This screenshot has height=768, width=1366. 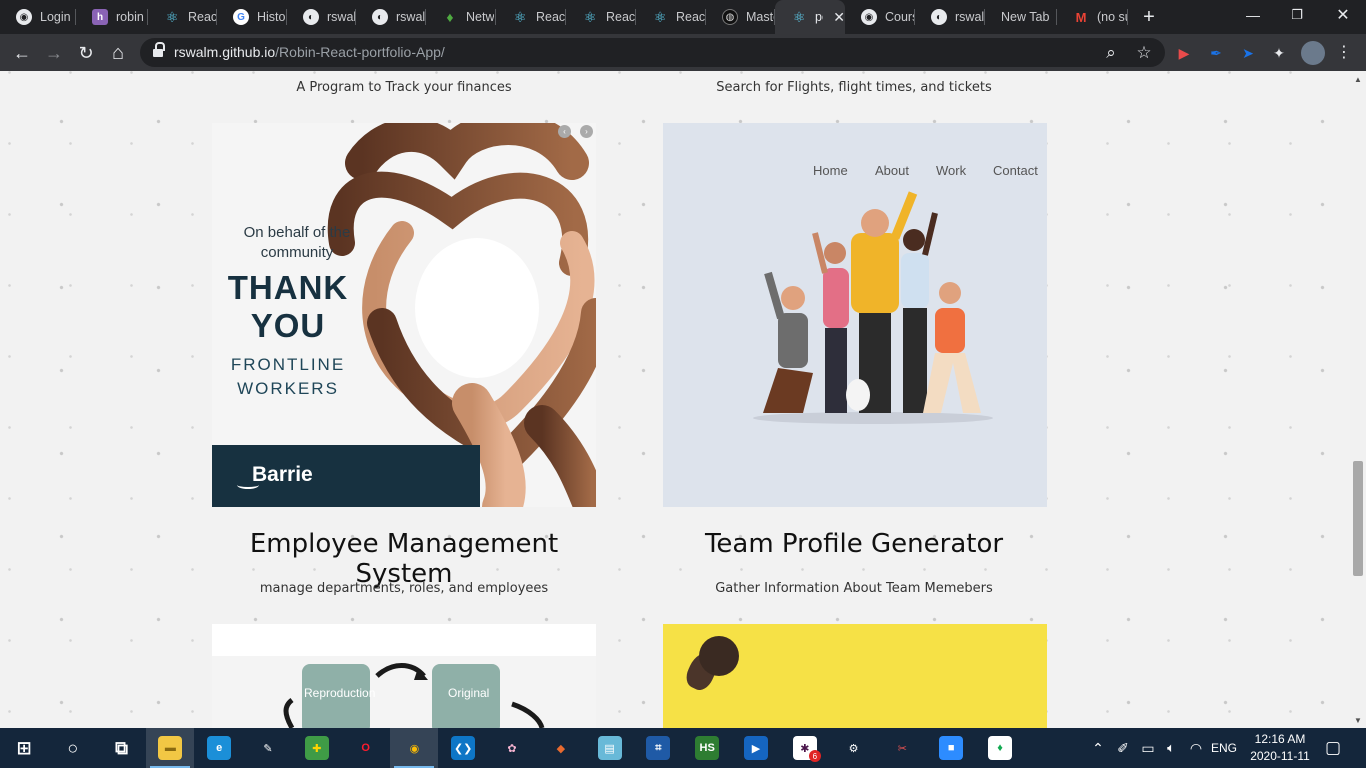 I want to click on back-arrow-icon: ←, so click(x=22, y=52).